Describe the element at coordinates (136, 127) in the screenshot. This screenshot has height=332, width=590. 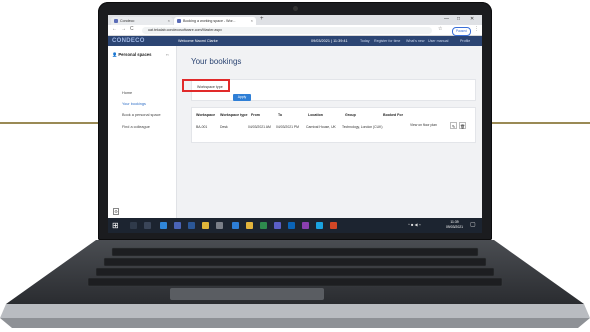
I see `sidebar-item-find-colleague: Find a colleague` at that location.